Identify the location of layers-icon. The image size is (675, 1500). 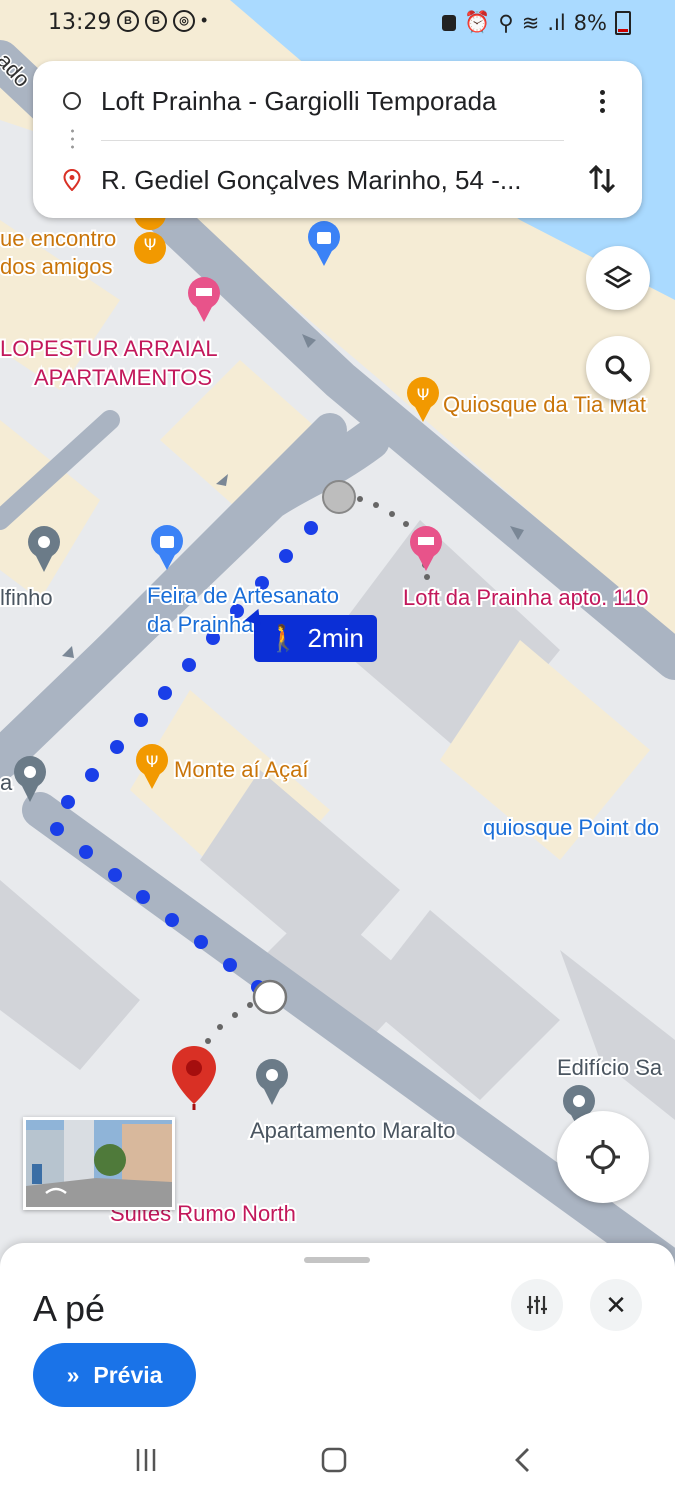
(618, 277).